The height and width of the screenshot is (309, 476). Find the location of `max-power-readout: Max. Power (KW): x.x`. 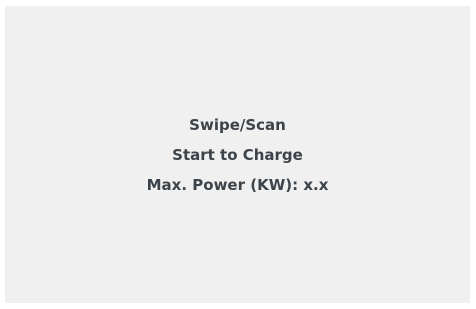

max-power-readout: Max. Power (KW): x.x is located at coordinates (237, 184).